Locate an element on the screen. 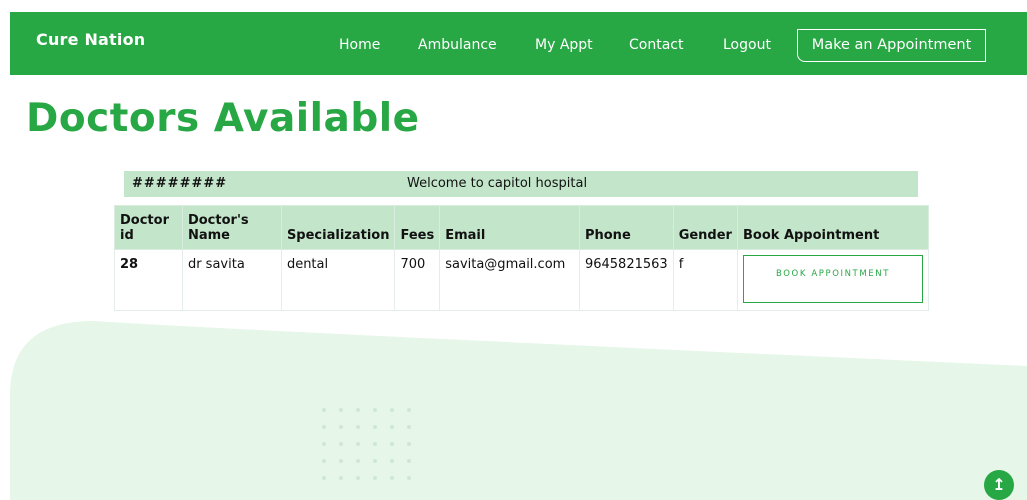 The image size is (1027, 500). header-doctor-name: Doctor's Name is located at coordinates (231, 227).